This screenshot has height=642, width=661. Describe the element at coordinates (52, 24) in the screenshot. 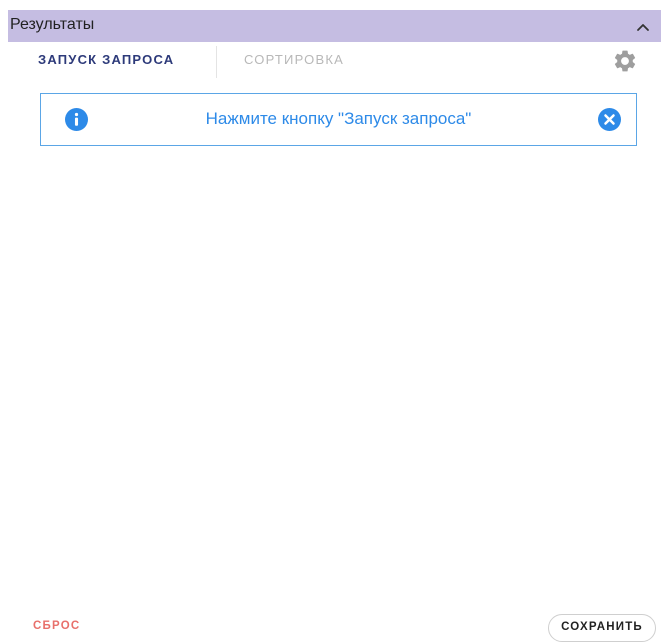

I see `panel-title: Результаты` at that location.